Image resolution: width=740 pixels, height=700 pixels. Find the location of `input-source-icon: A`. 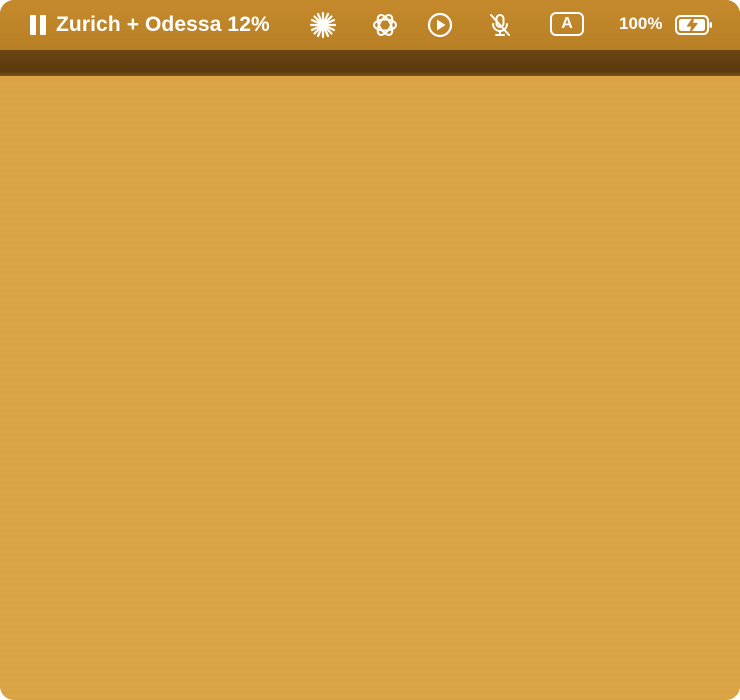

input-source-icon: A is located at coordinates (567, 24).